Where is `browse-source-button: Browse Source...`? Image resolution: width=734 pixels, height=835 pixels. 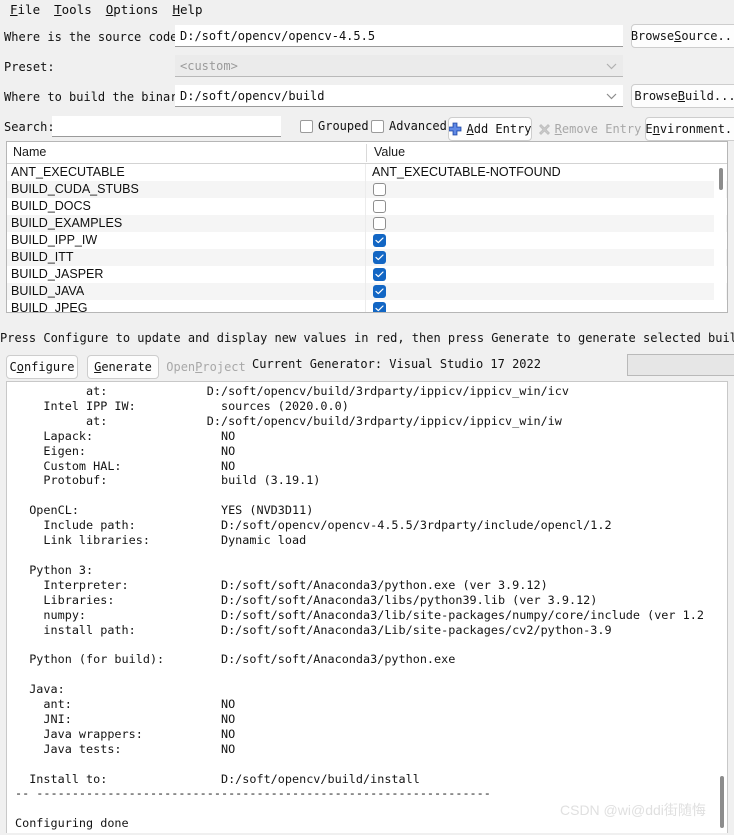
browse-source-button: Browse Source... is located at coordinates (682, 36).